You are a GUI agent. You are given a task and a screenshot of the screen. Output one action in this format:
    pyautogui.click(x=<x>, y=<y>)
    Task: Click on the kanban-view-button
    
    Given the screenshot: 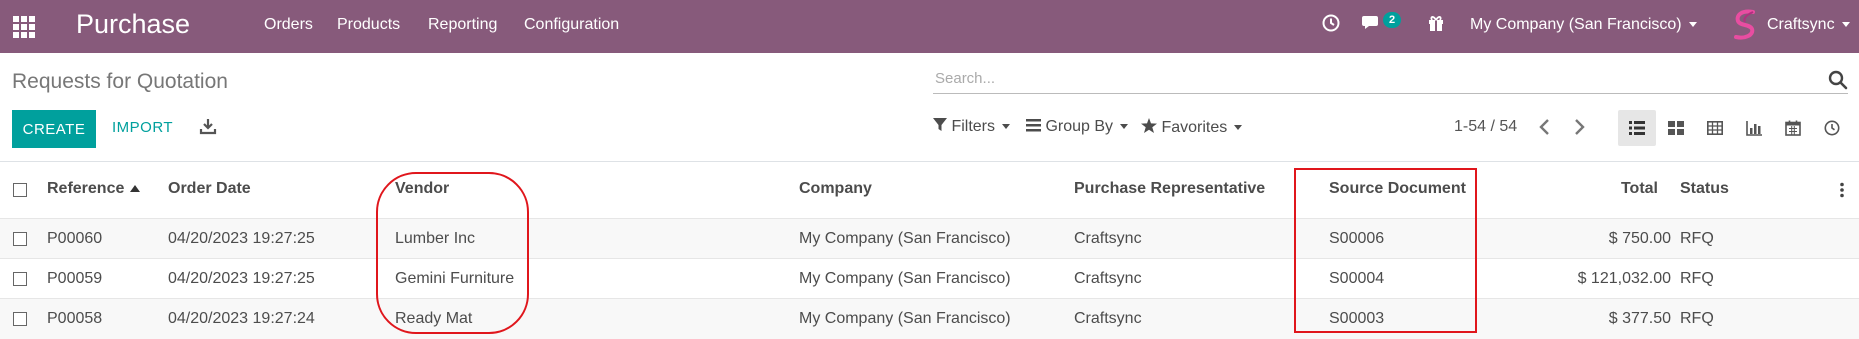 What is the action you would take?
    pyautogui.click(x=1676, y=128)
    